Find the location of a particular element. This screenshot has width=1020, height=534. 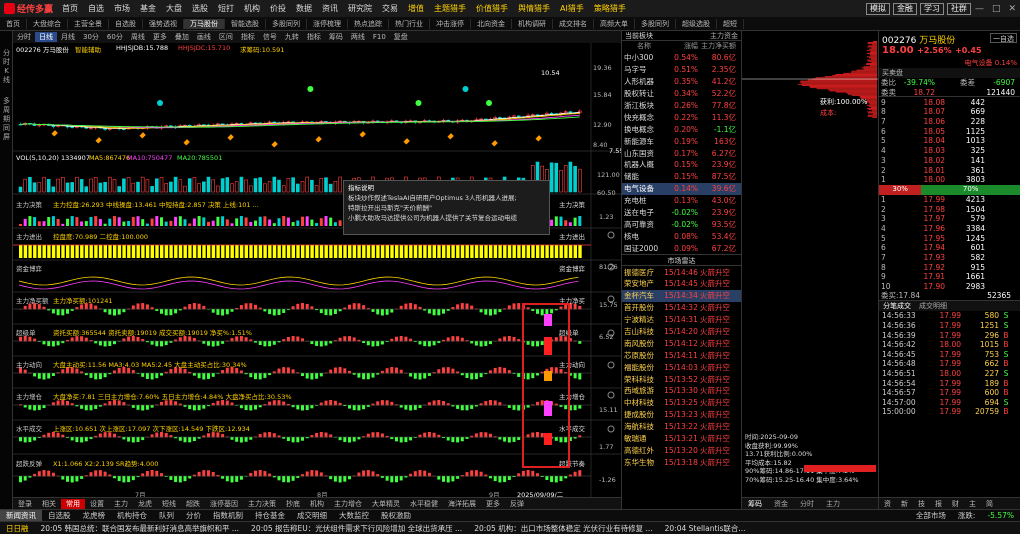

workspace-tab-1: 大盘综合 is located at coordinates (47, 23).